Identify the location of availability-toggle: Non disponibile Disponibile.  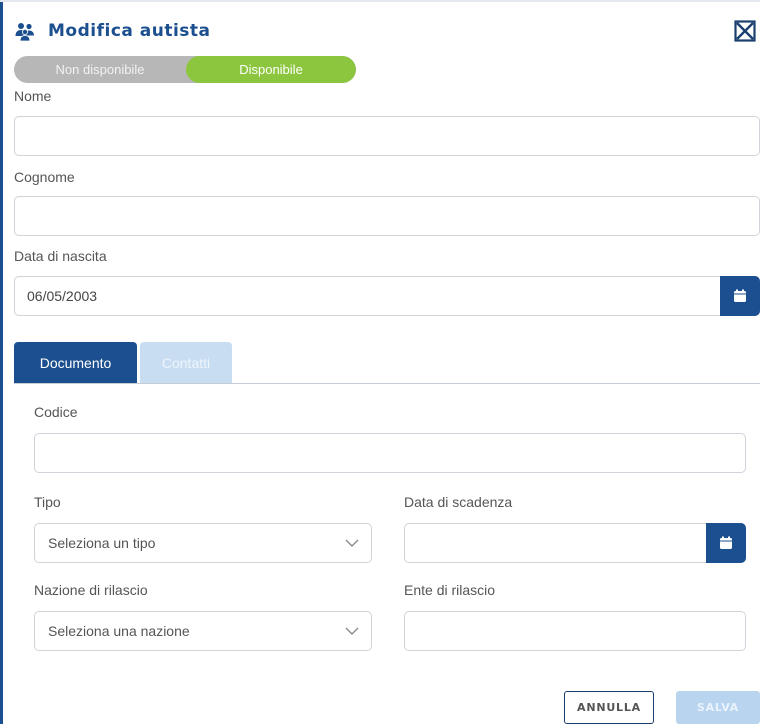
(185, 69).